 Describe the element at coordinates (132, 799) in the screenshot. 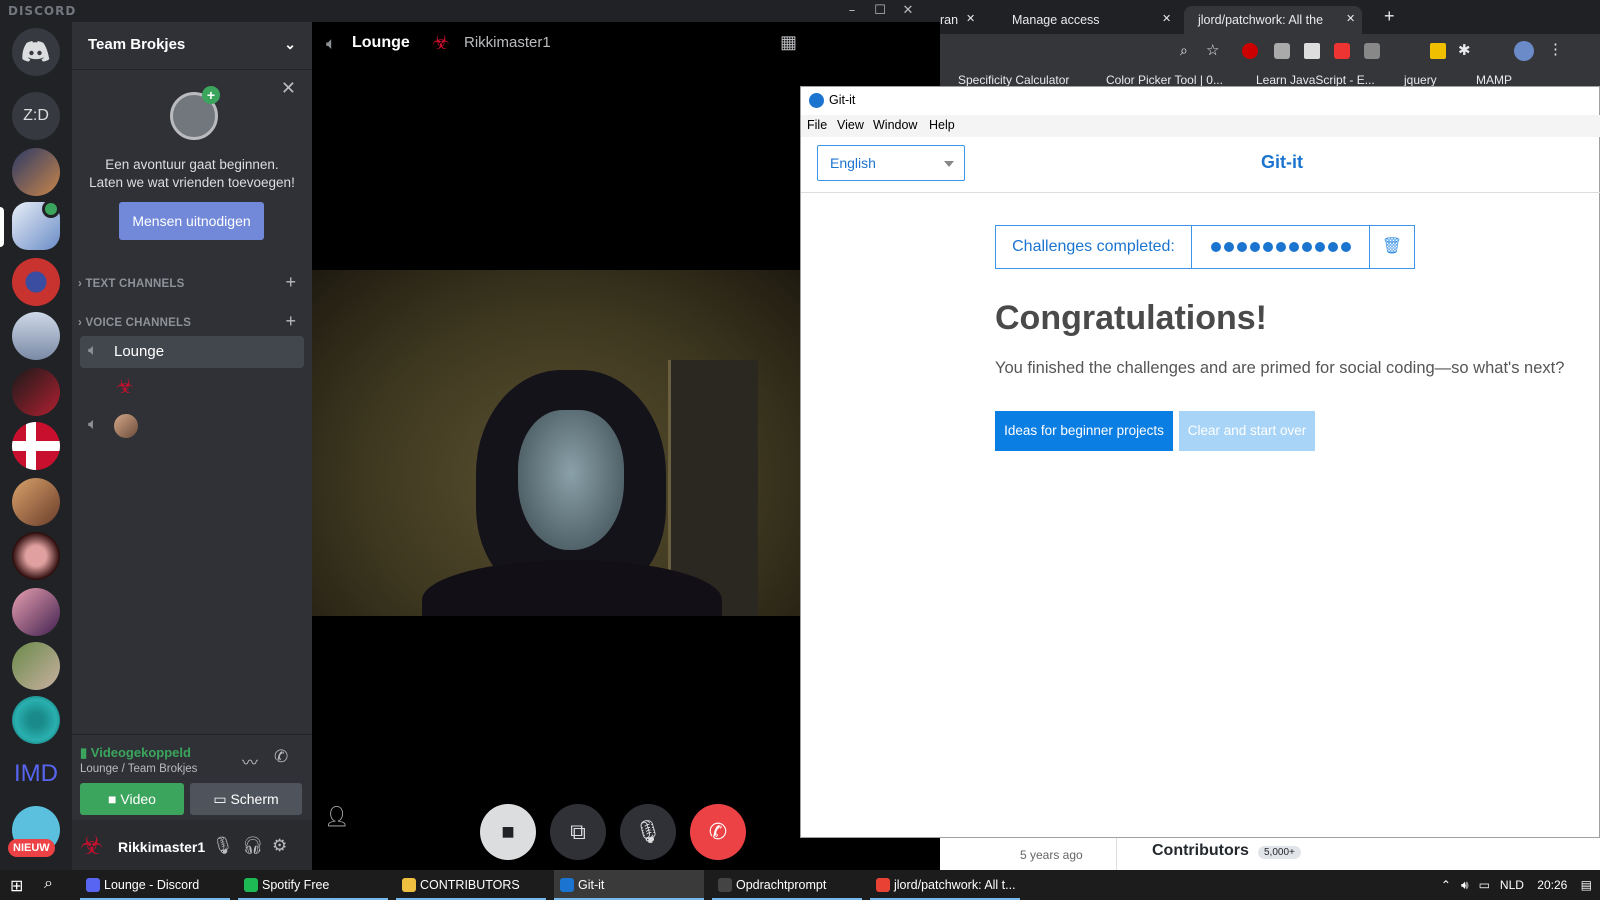

I see `video-button: ■ Video` at that location.